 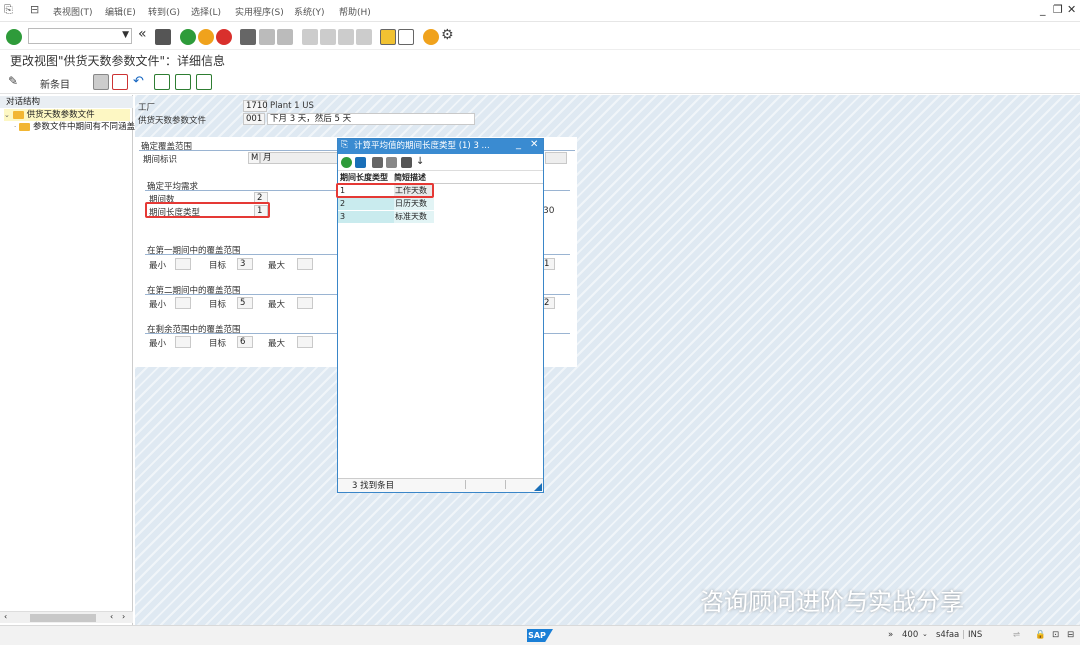 I want to click on find-next-icon, so click(x=285, y=37).